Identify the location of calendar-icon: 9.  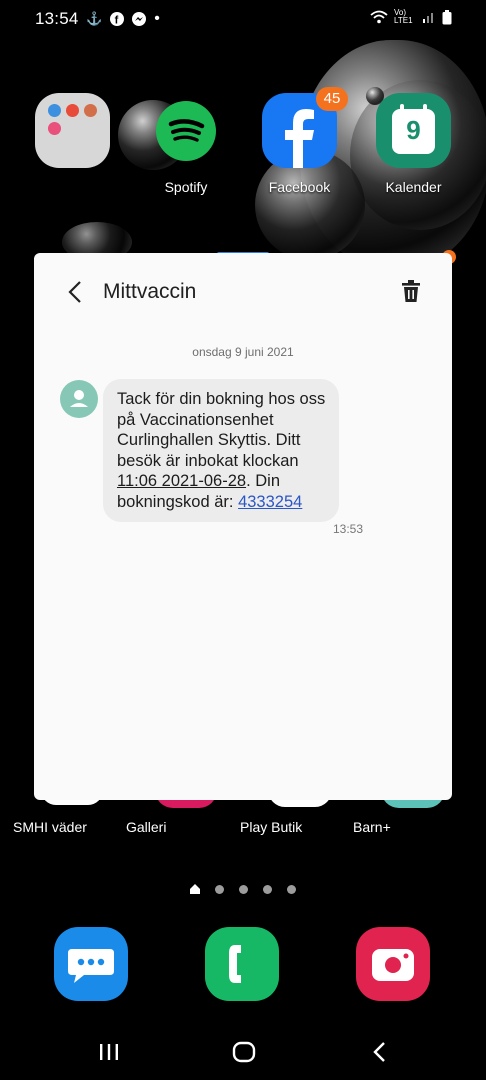
(413, 130).